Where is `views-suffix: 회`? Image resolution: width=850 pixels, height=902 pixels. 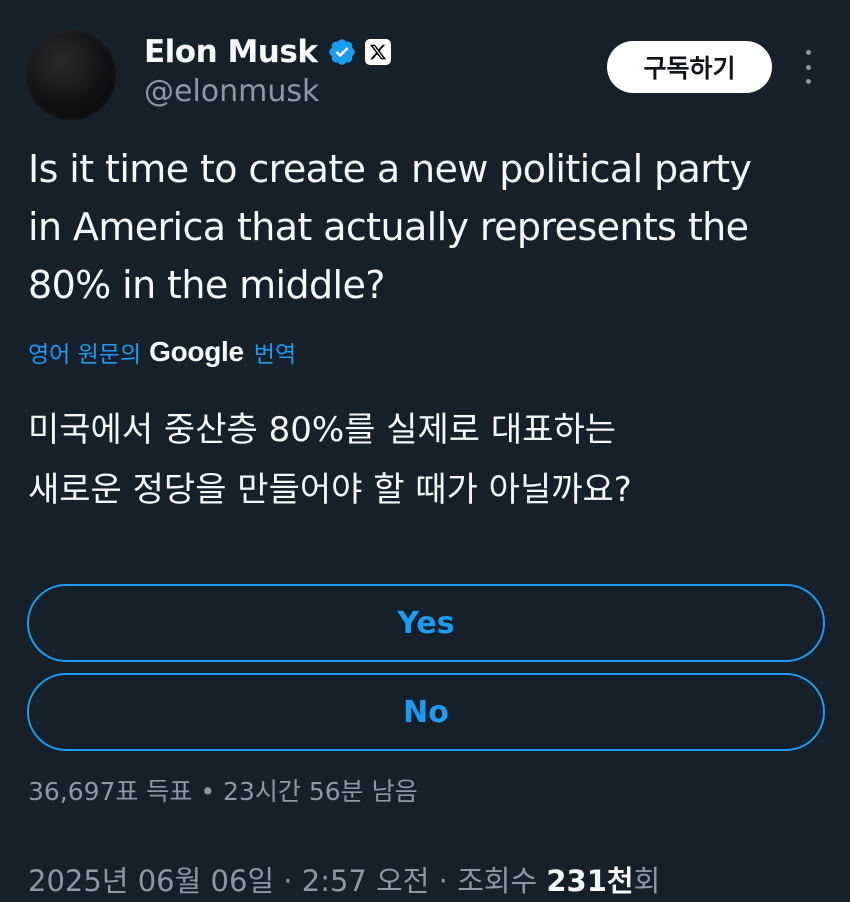 views-suffix: 회 is located at coordinates (647, 881).